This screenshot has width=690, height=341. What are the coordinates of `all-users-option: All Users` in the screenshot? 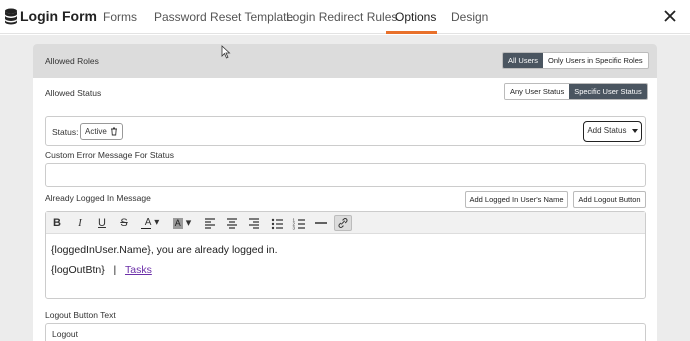 It's located at (523, 60).